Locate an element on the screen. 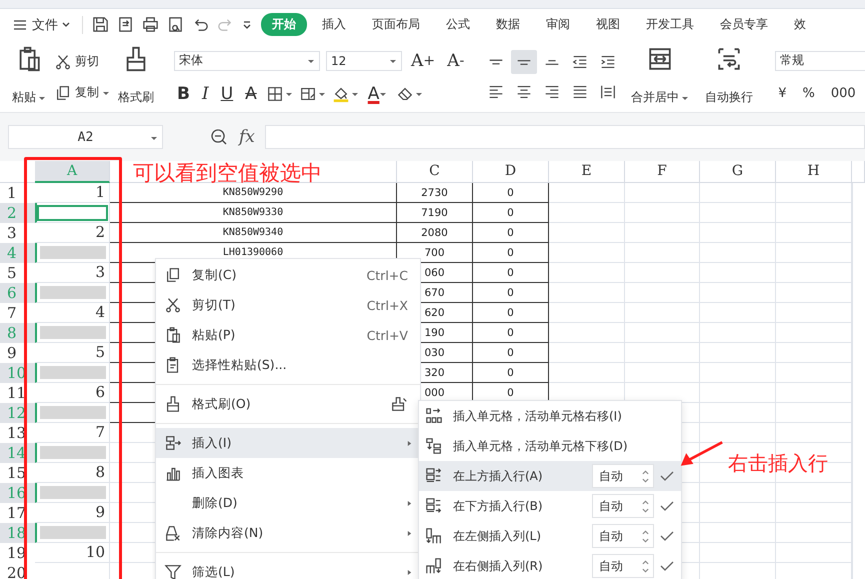 The height and width of the screenshot is (579, 865). menu-item: 在下方插入行(B) 自动 is located at coordinates (550, 506).